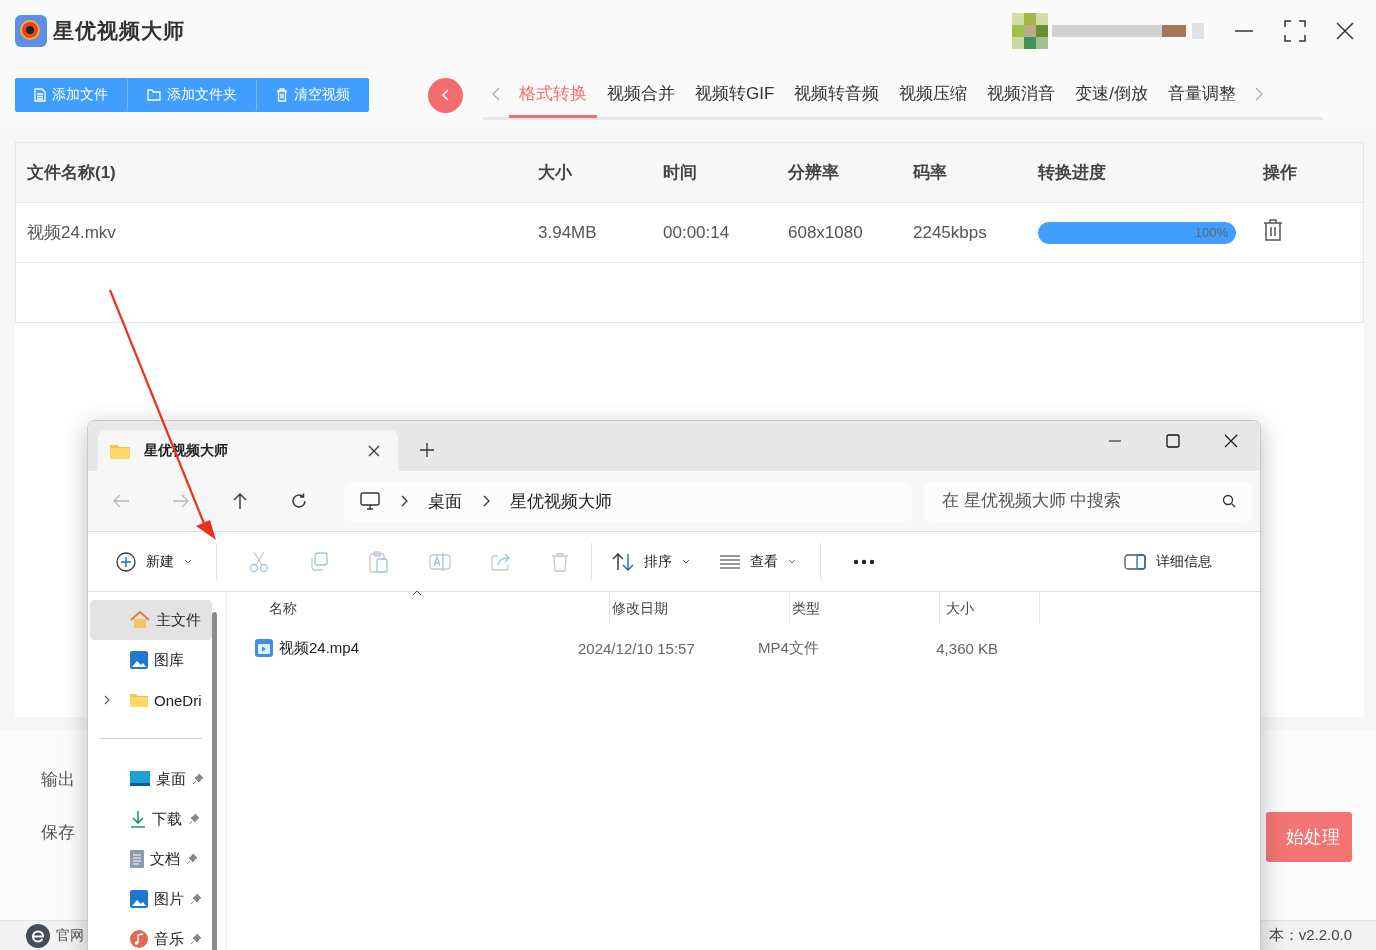  I want to click on column-header: 分辨率, so click(814, 173).